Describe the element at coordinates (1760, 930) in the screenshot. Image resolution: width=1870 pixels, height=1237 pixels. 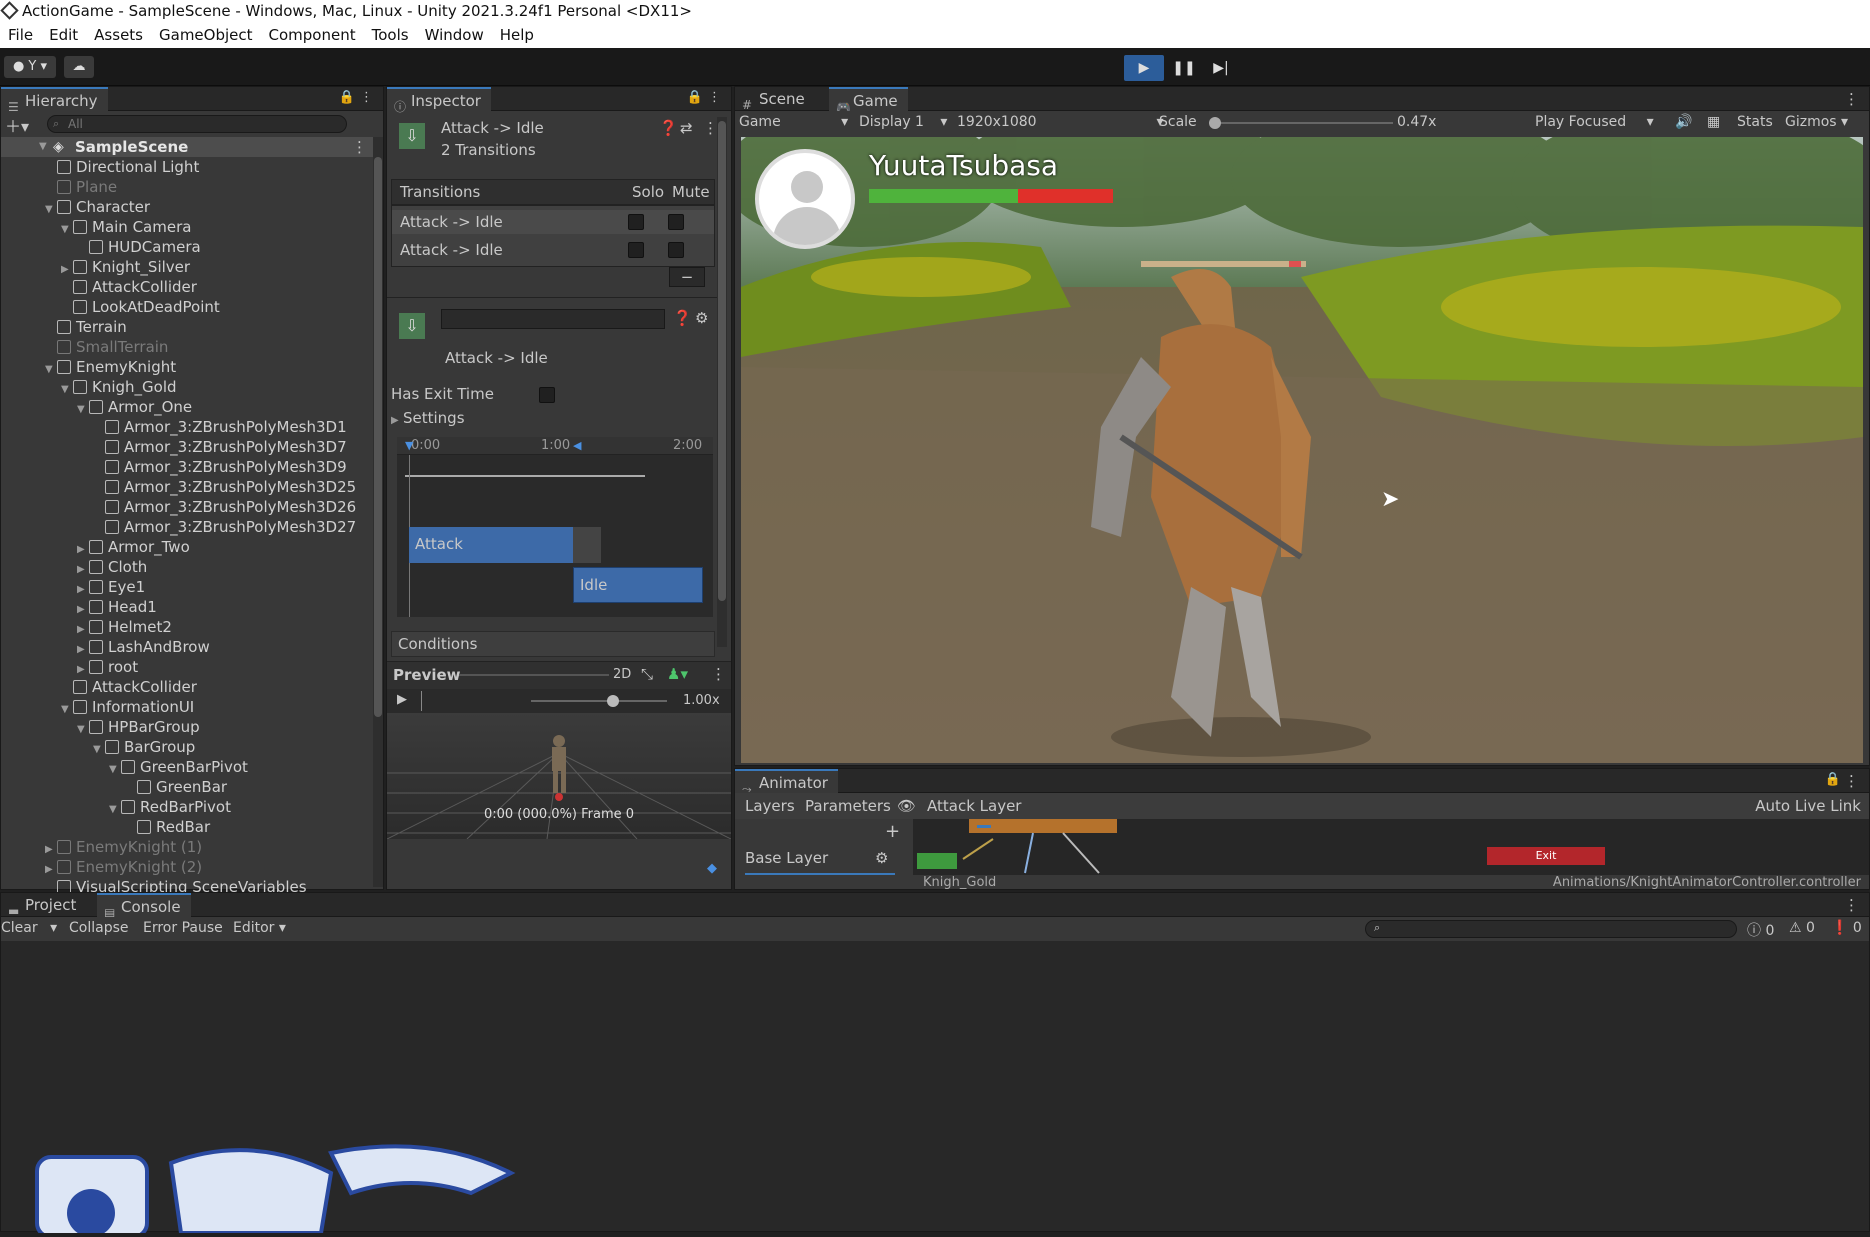
I see `info-filter-toggle: ⓘ 0` at that location.